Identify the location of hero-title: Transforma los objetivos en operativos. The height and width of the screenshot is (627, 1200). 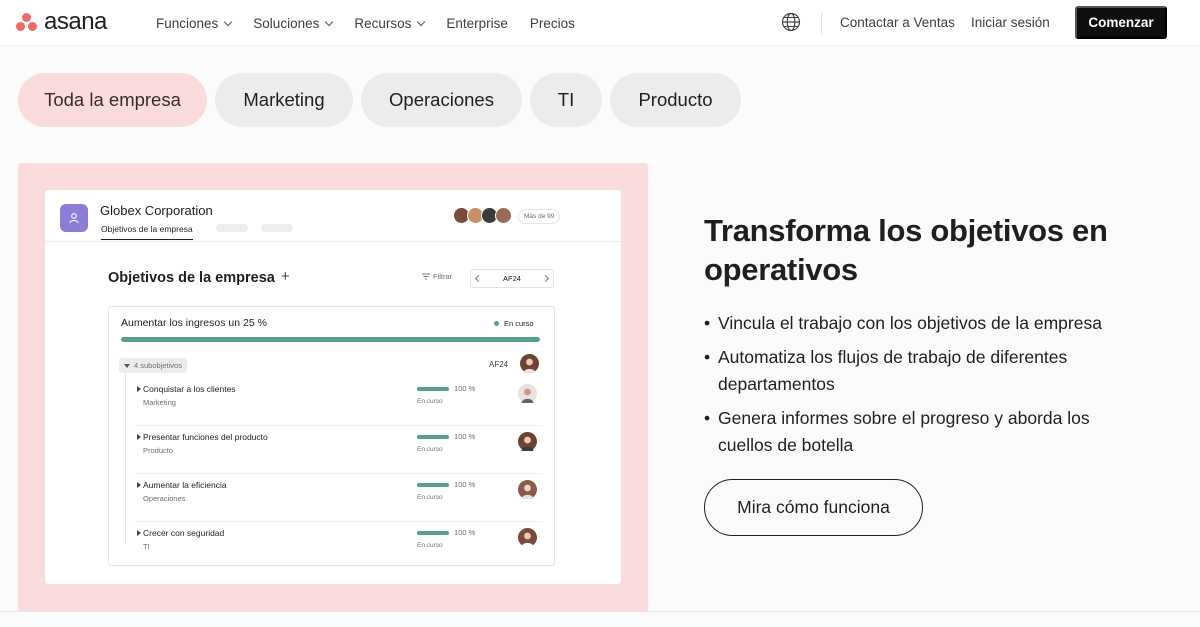
(906, 250).